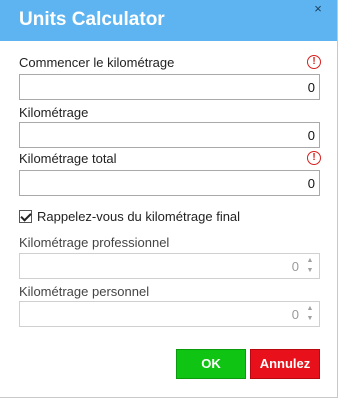  I want to click on personal-mileage-label: Kilométrage personnel, so click(84, 291).